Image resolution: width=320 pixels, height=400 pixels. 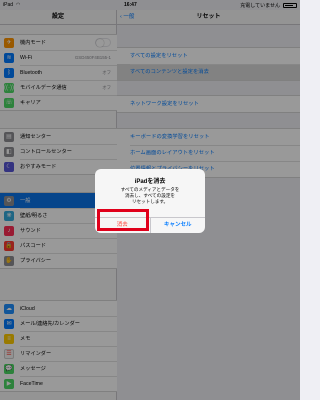 What do you see at coordinates (177, 225) in the screenshot?
I see `cancel-button: キャンセル` at bounding box center [177, 225].